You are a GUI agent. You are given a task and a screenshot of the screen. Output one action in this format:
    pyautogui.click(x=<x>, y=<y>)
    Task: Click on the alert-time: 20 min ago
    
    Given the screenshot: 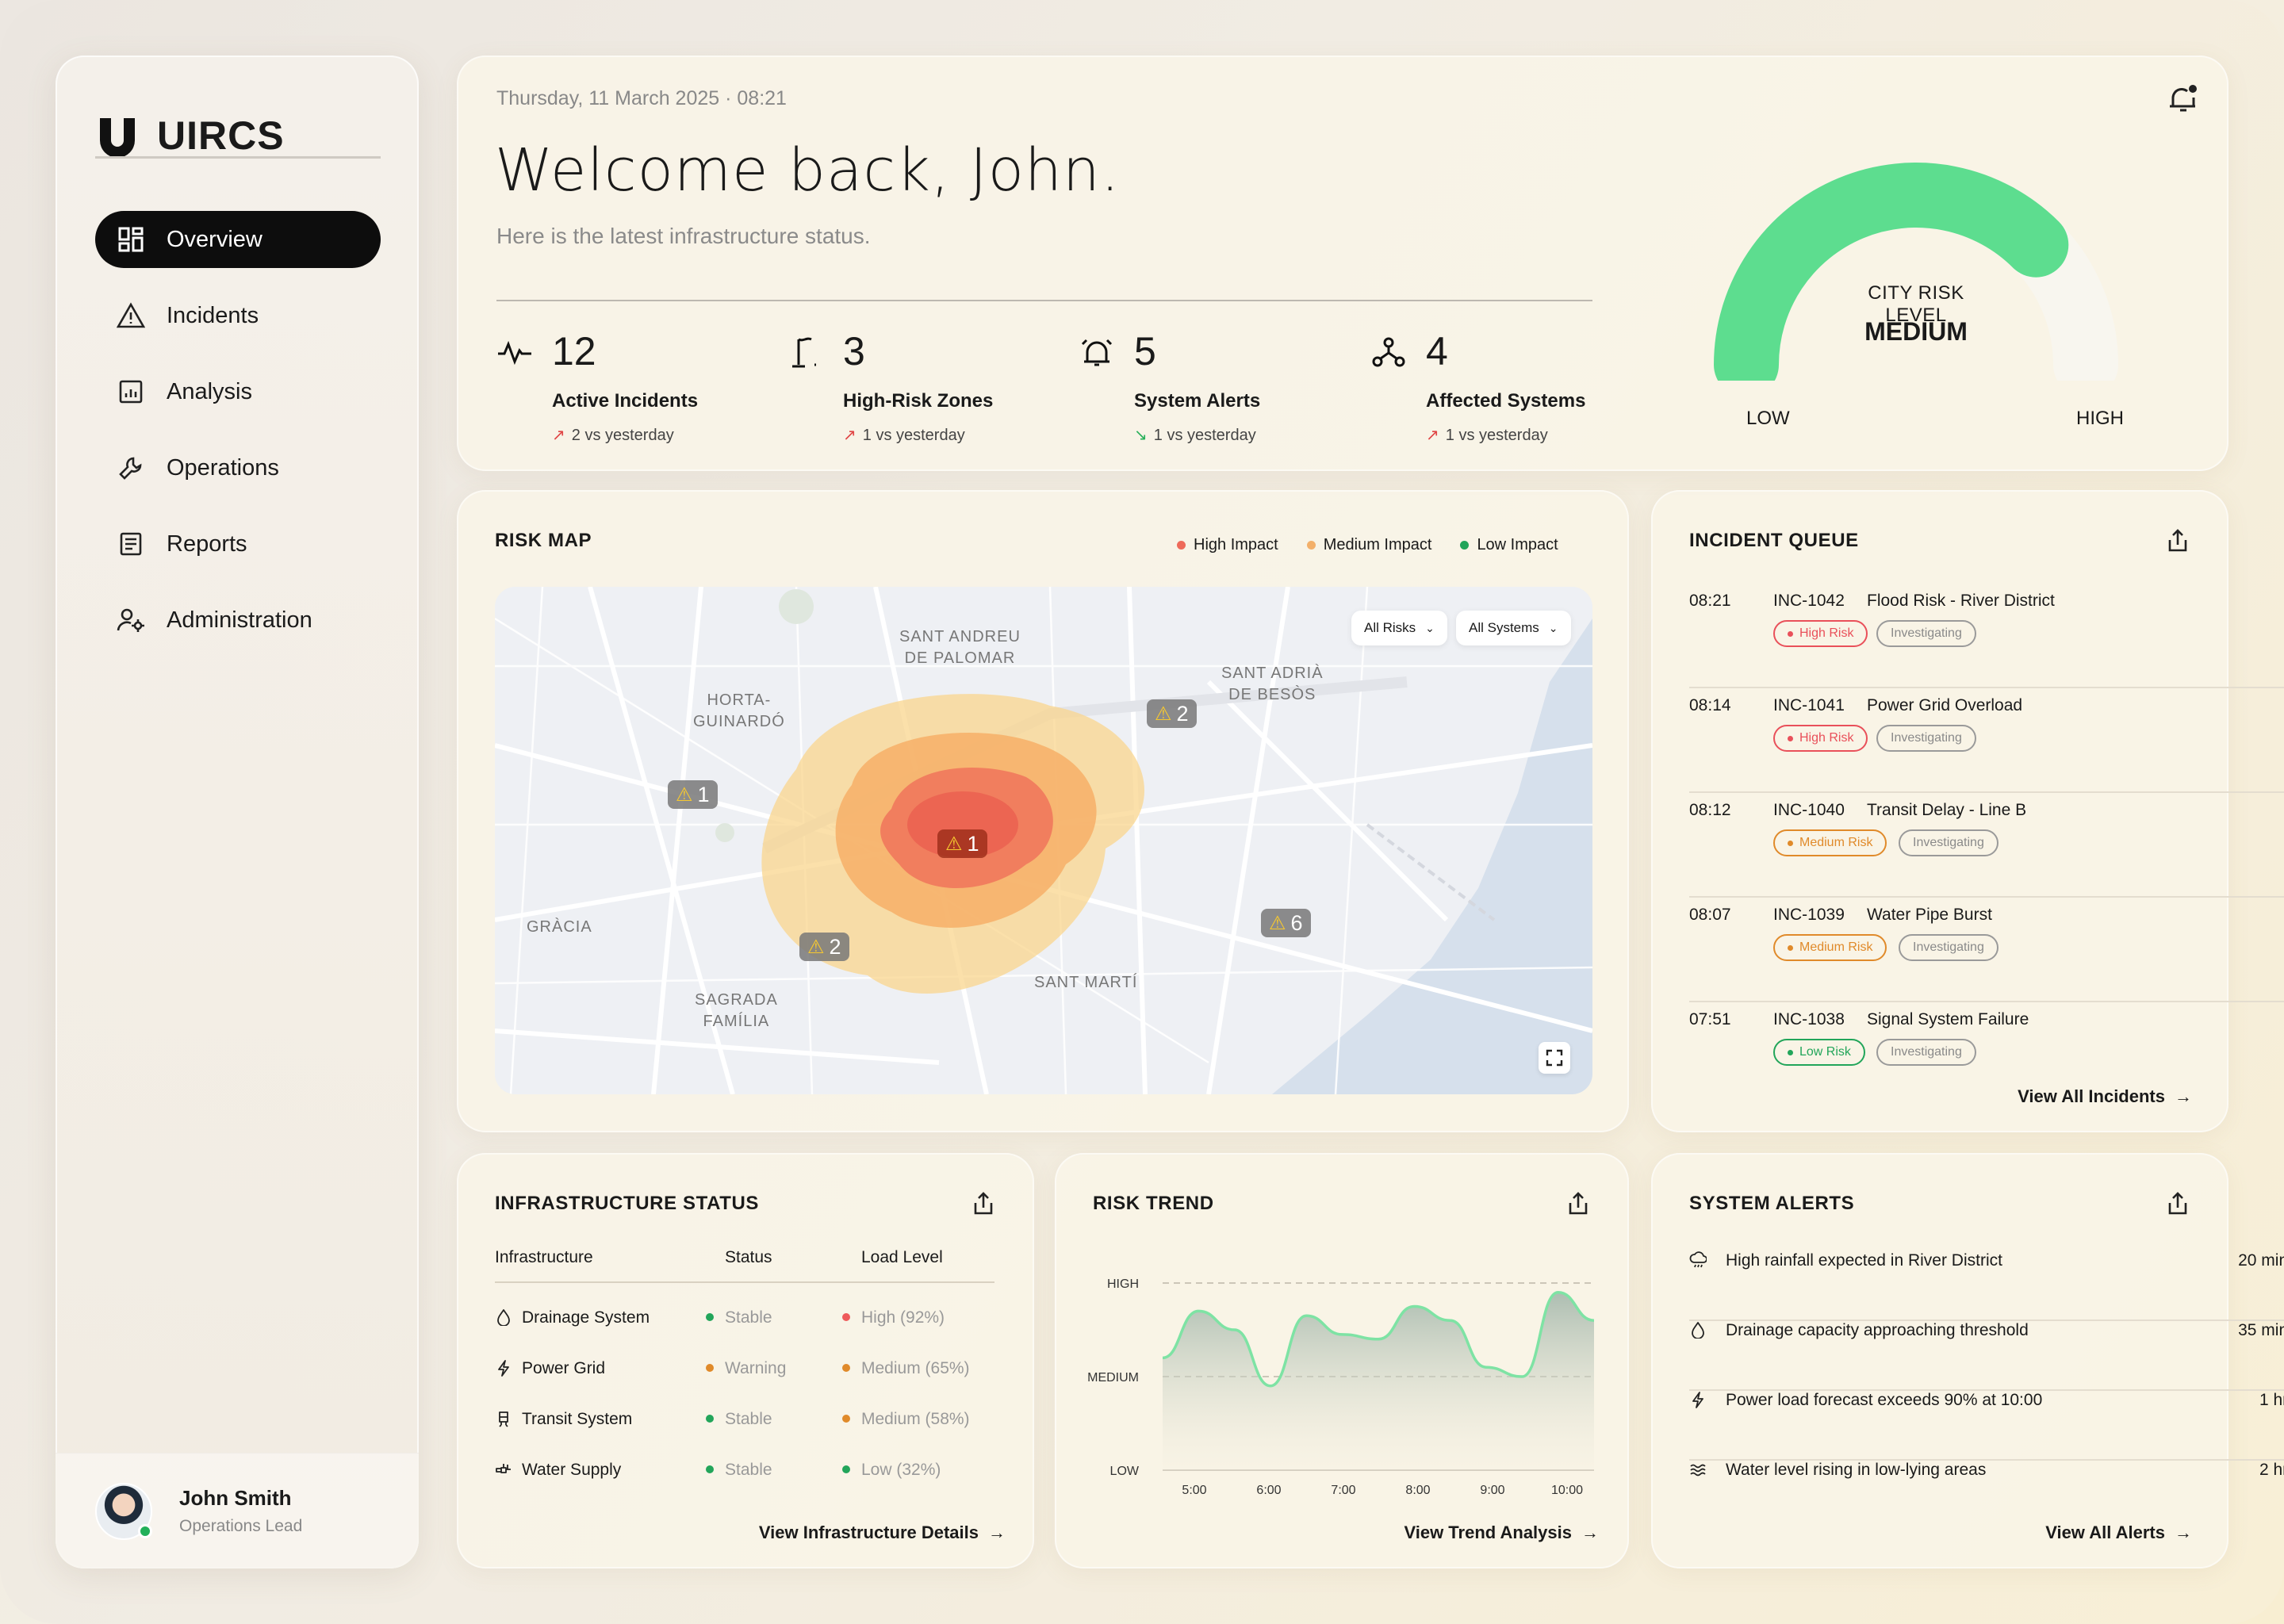 What is the action you would take?
    pyautogui.click(x=2261, y=1260)
    